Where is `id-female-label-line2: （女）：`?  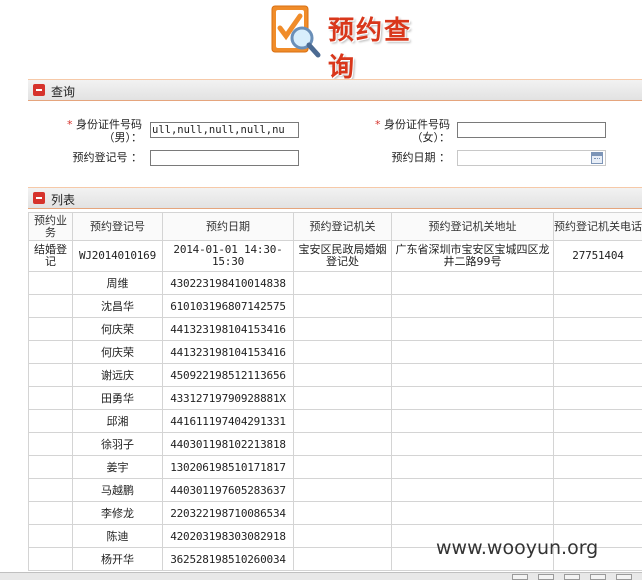
id-female-label-line2: （女）： is located at coordinates (431, 137).